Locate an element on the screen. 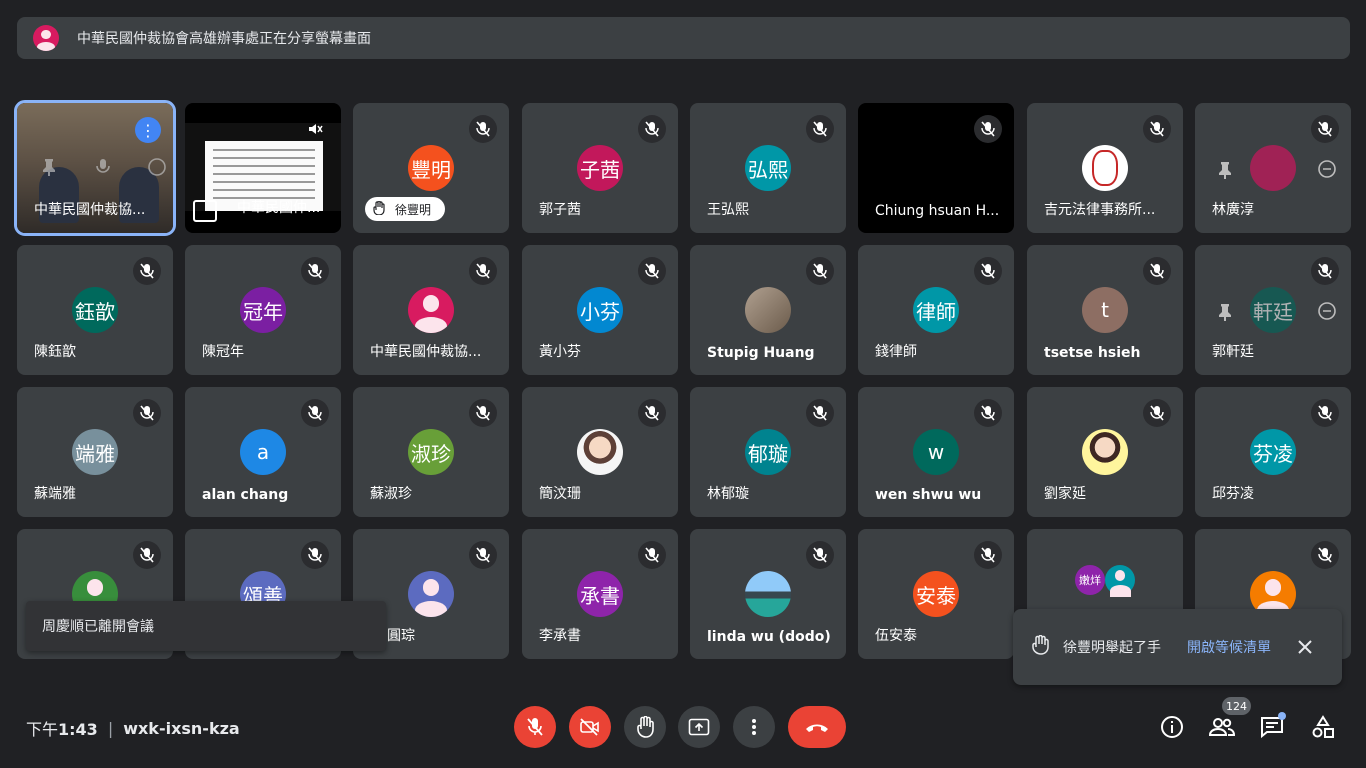 The image size is (1366, 768). participant-avatar: 豐明 is located at coordinates (431, 168).